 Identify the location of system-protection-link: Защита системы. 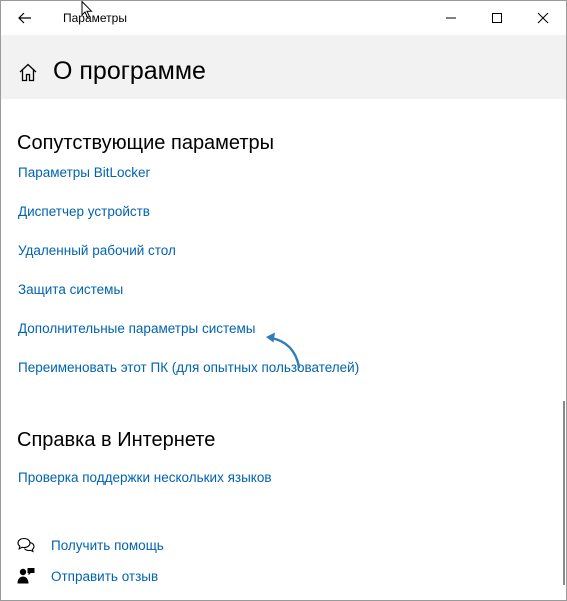
(70, 289).